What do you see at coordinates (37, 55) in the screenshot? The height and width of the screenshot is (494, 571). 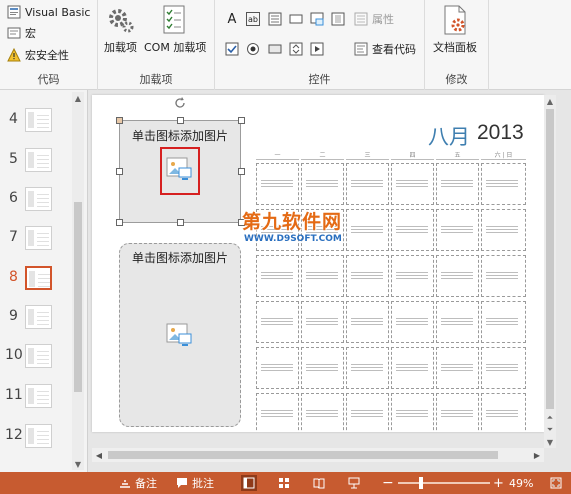 I see `macro-security-button: 宏安全性` at bounding box center [37, 55].